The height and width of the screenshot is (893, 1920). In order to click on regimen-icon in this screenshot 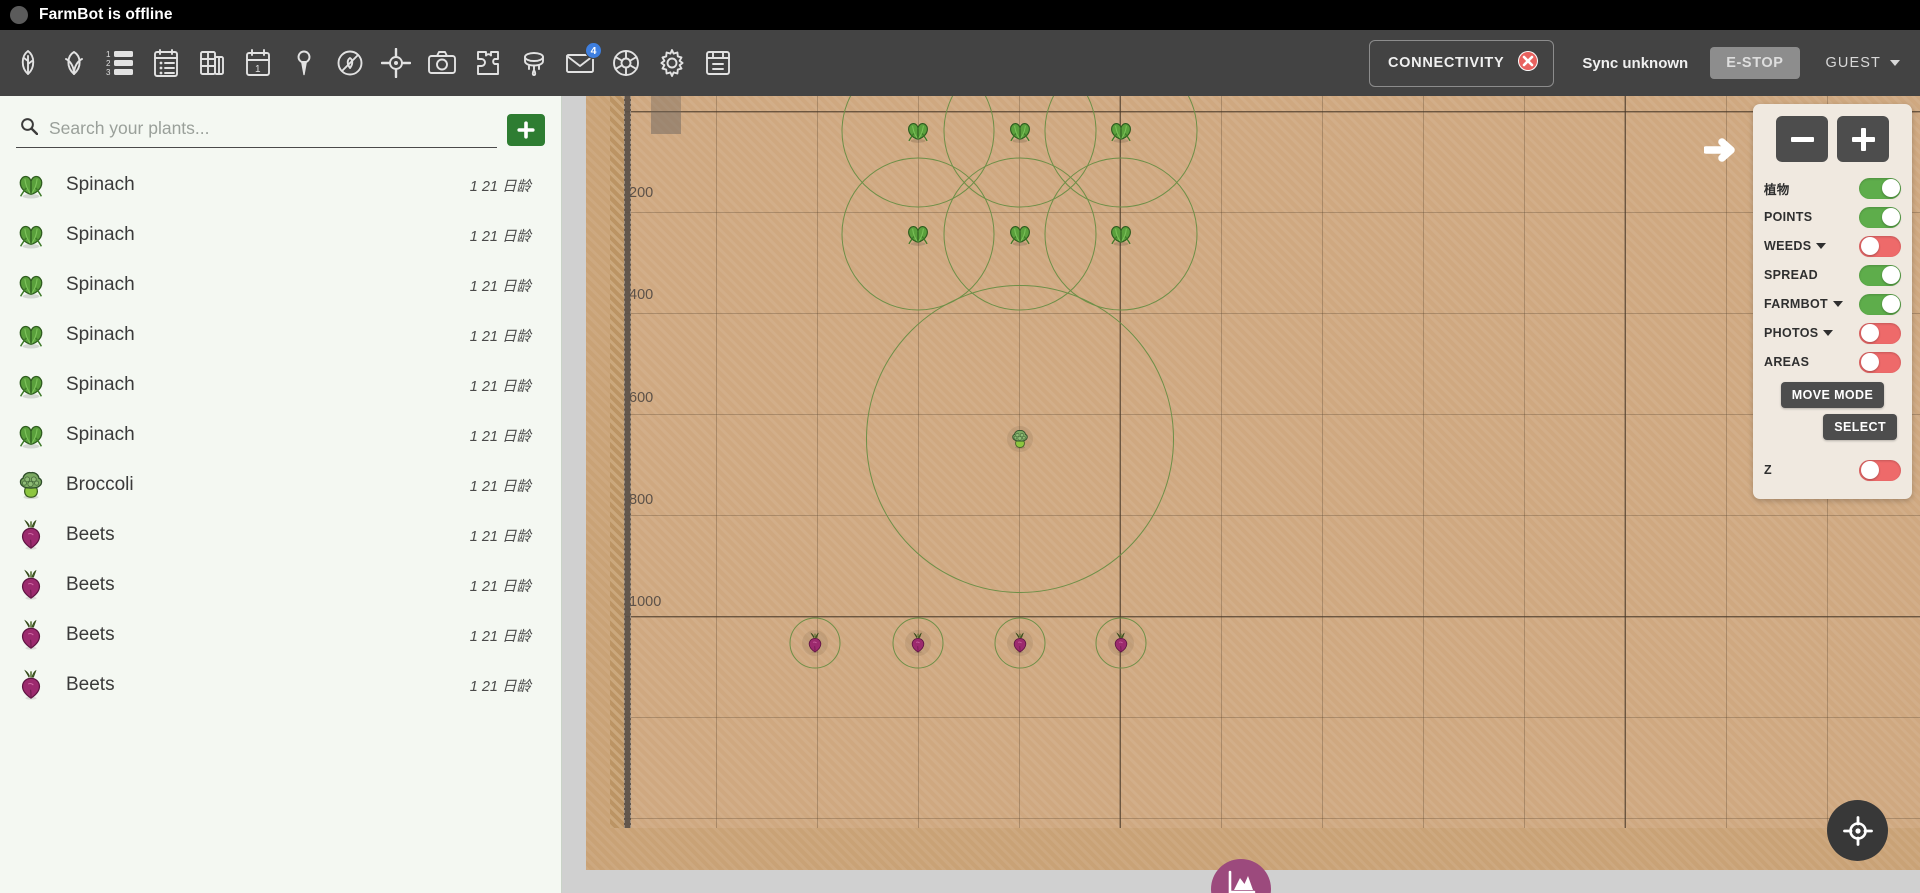, I will do `click(166, 63)`.